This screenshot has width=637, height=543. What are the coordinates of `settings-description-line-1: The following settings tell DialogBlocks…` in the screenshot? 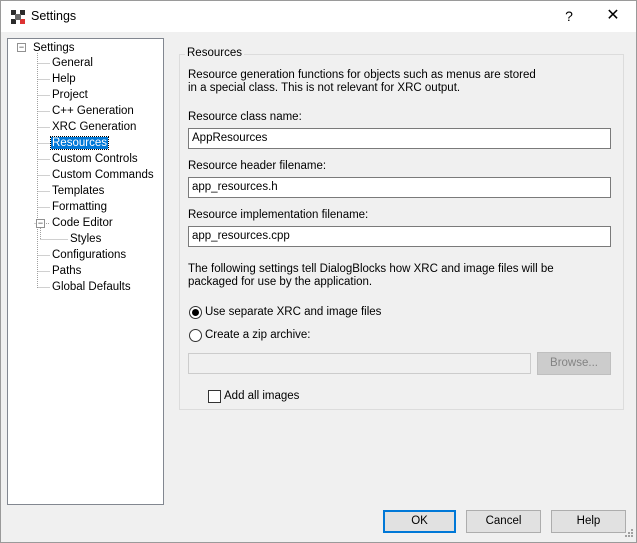 It's located at (371, 269).